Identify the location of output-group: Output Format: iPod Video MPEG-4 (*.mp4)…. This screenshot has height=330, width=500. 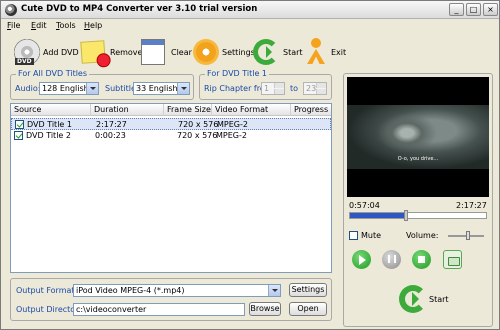
(171, 299).